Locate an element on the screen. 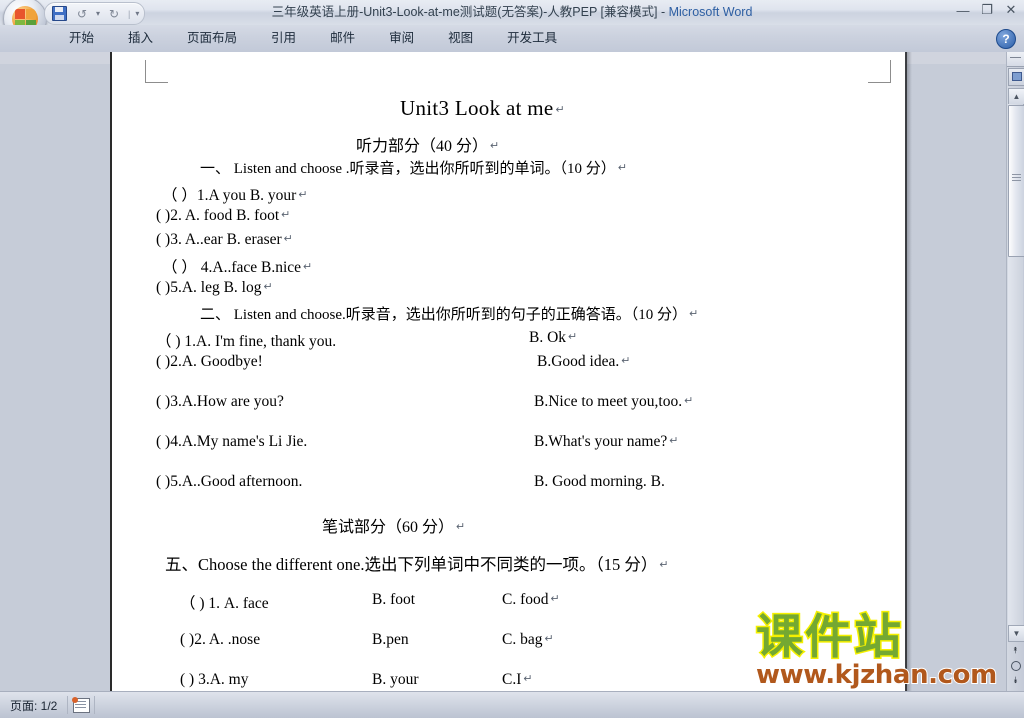 This screenshot has width=1024, height=718. tab-review: 审阅 is located at coordinates (401, 38).